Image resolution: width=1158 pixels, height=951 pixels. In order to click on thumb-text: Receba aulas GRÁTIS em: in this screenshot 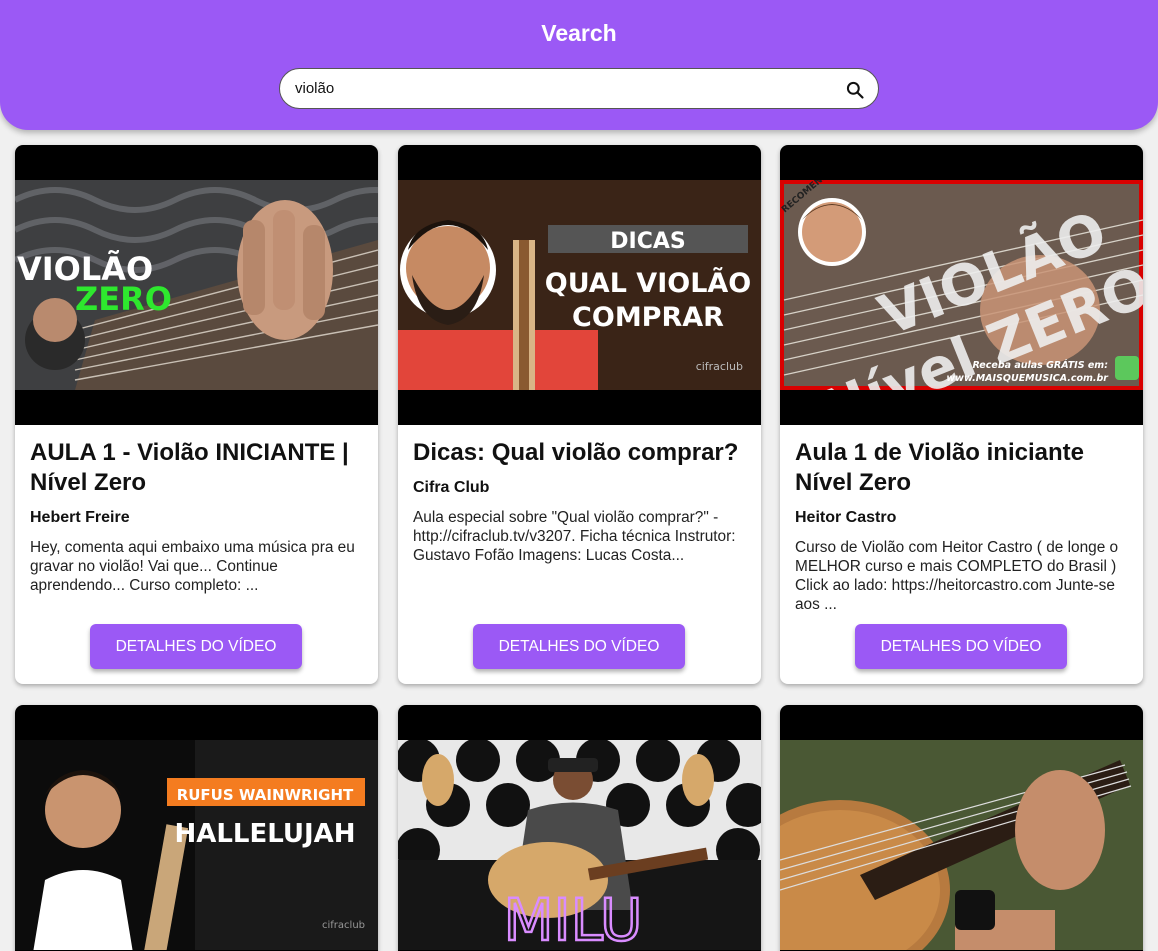, I will do `click(1040, 365)`.